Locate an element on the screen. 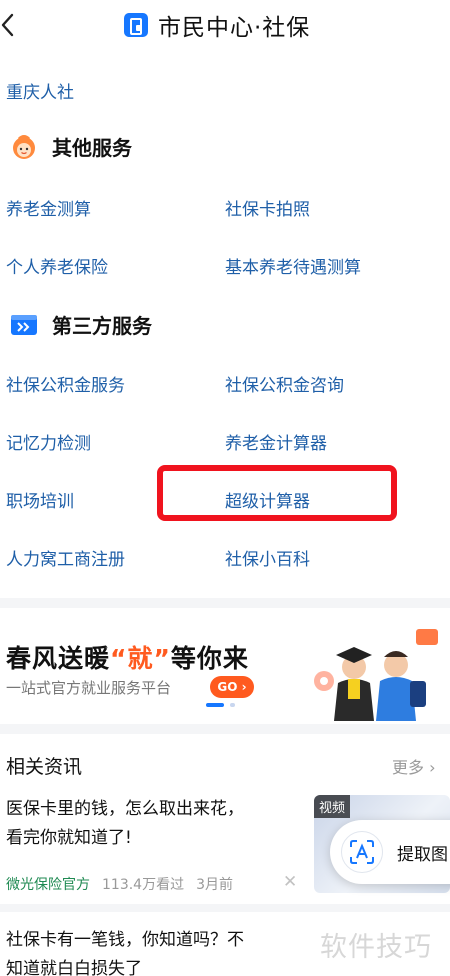 This screenshot has width=450, height=976. news-views: 113.4万看过 is located at coordinates (143, 885).